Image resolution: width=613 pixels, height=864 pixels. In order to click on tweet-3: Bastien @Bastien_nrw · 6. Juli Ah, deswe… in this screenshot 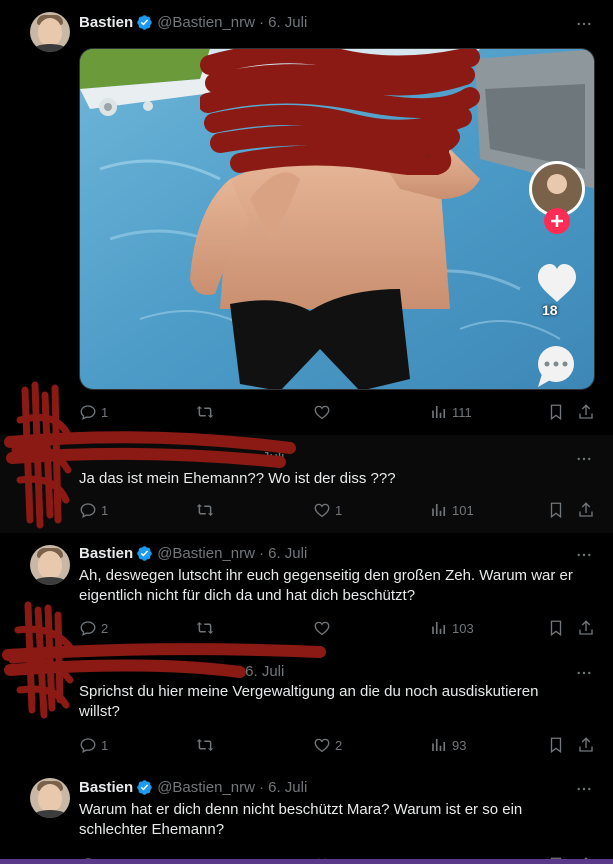, I will do `click(306, 592)`.